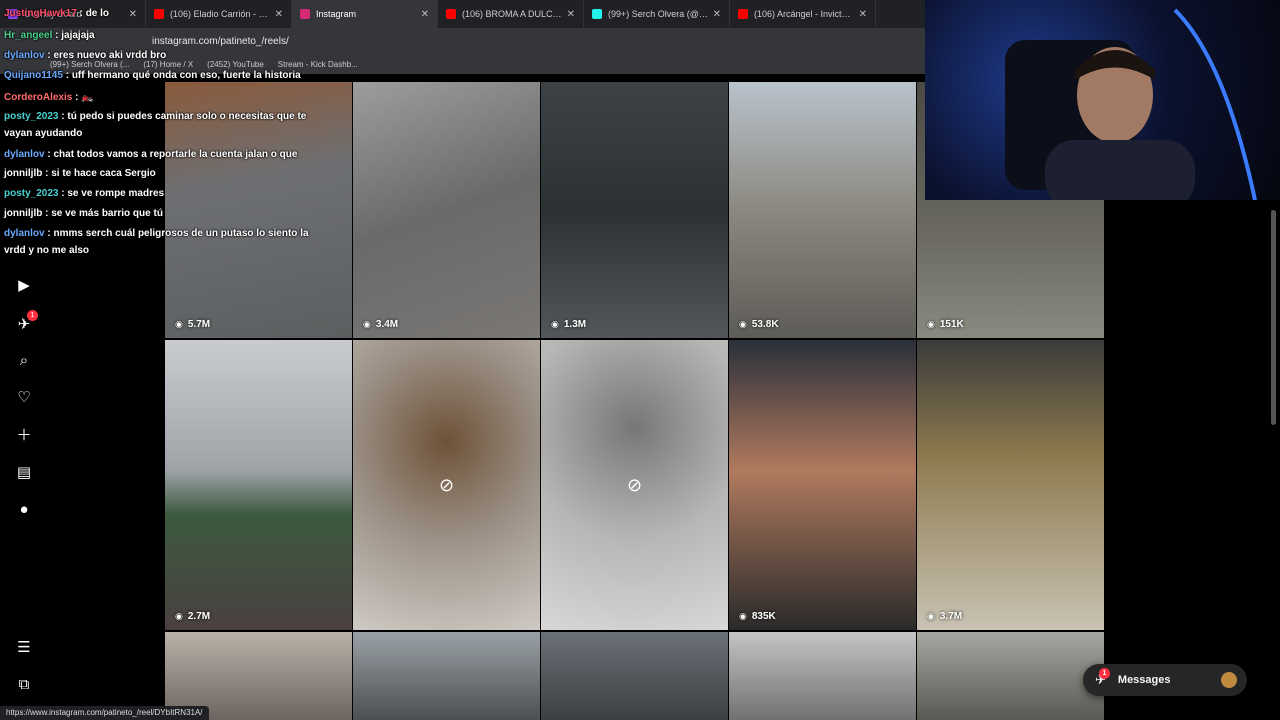  What do you see at coordinates (24, 472) in the screenshot?
I see `insights-icon: ▤` at bounding box center [24, 472].